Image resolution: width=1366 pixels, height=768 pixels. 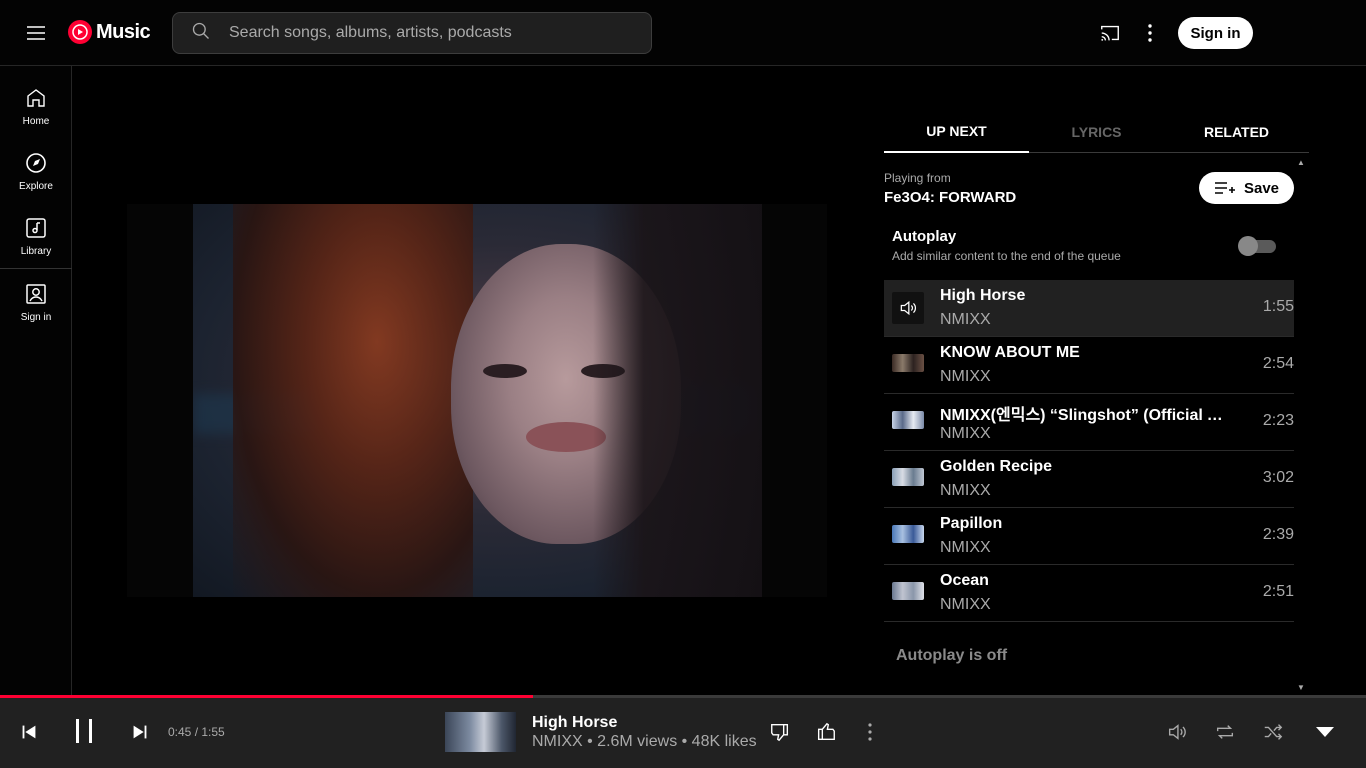 I want to click on sidebar-divider, so click(x=36, y=268).